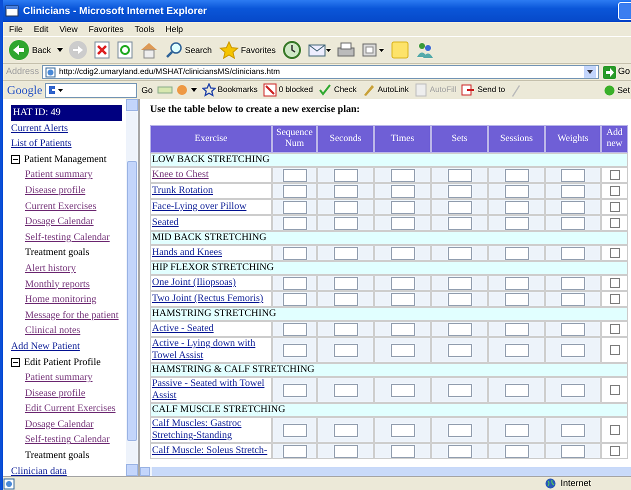 Image resolution: width=631 pixels, height=490 pixels. What do you see at coordinates (483, 90) in the screenshot?
I see `toolbar-button: Send to` at bounding box center [483, 90].